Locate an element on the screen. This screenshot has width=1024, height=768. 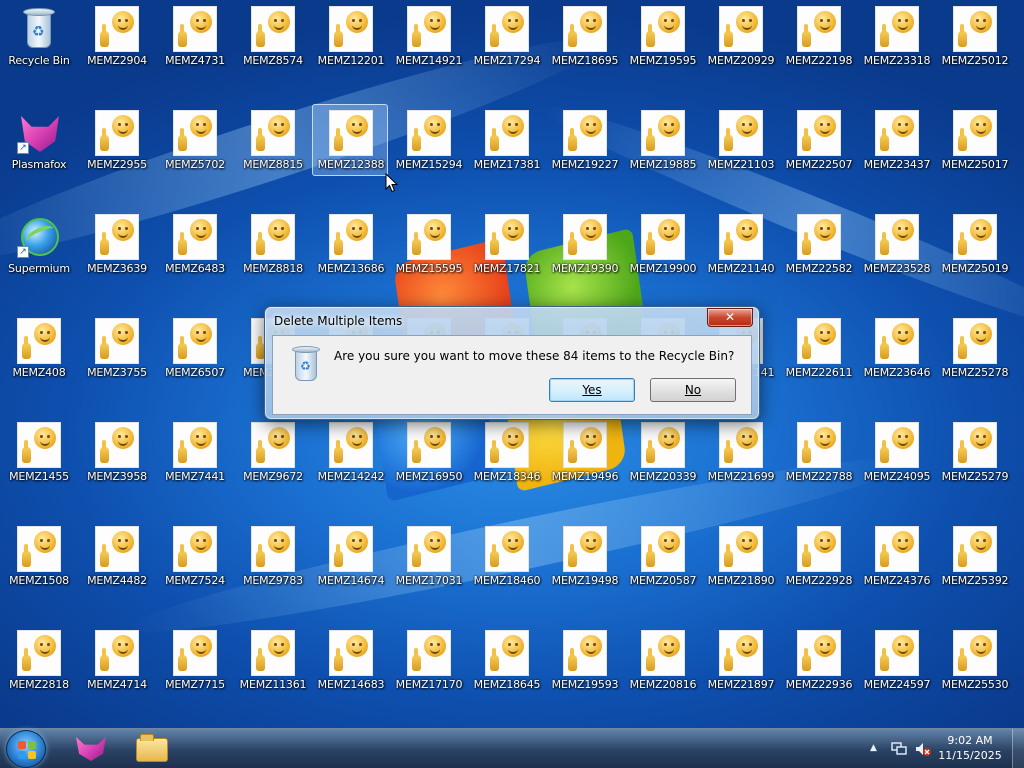
desktop-icon-memz: MEMZ22788 is located at coordinates (819, 464).